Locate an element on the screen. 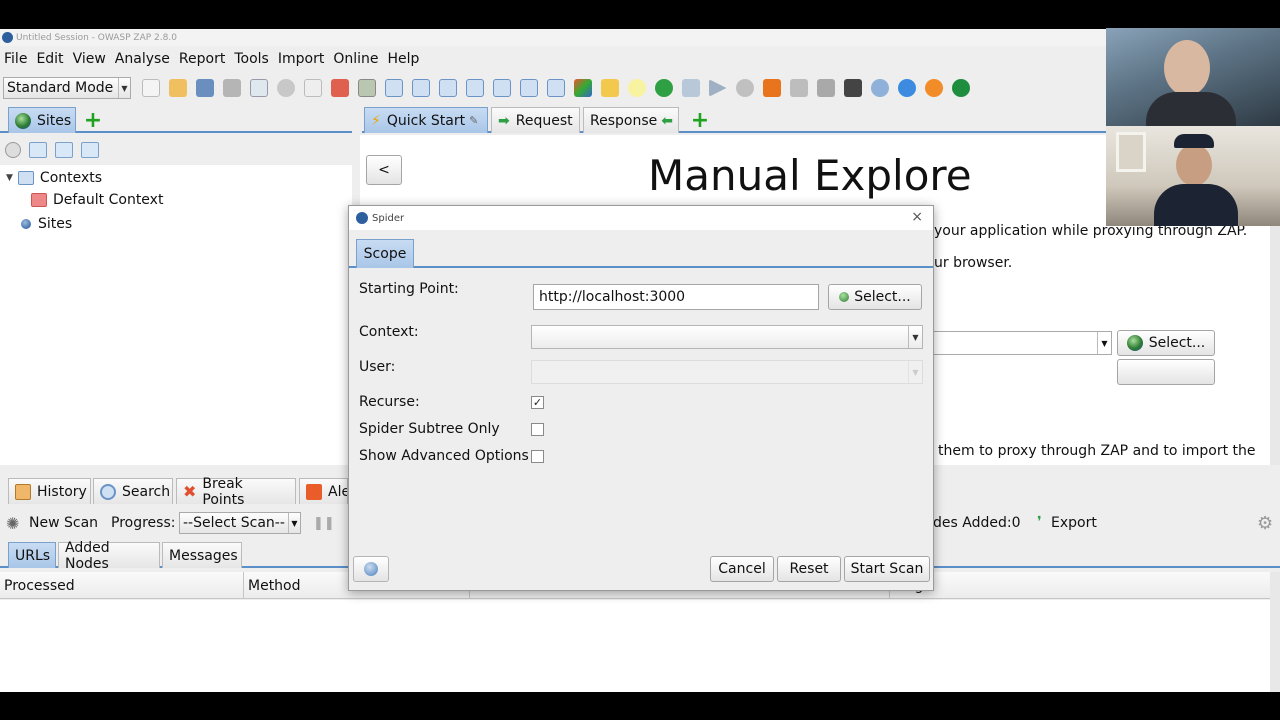  layout-6-icon is located at coordinates (528, 88).